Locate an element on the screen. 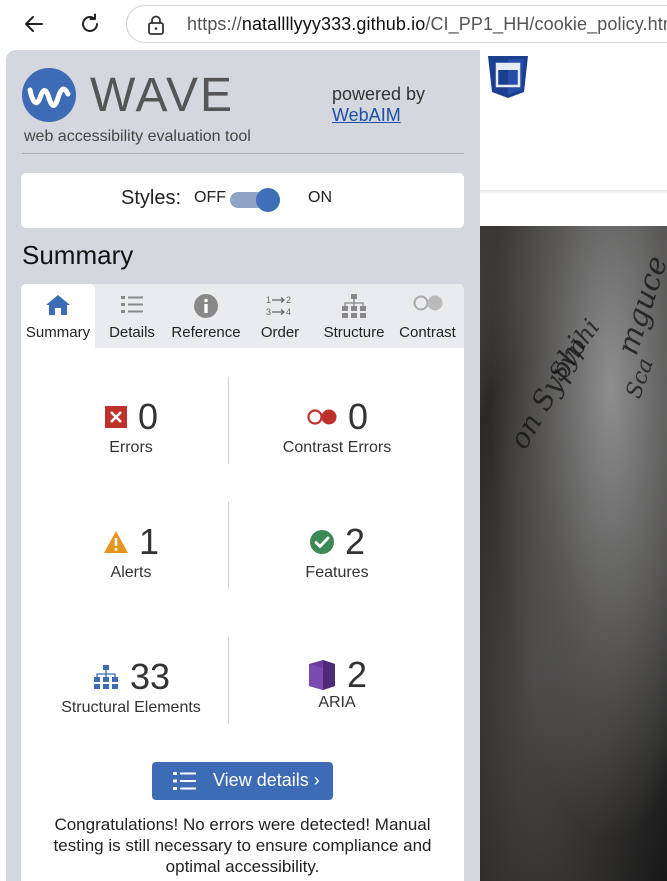 This screenshot has height=881, width=667. tab-label: Contrast is located at coordinates (427, 332).